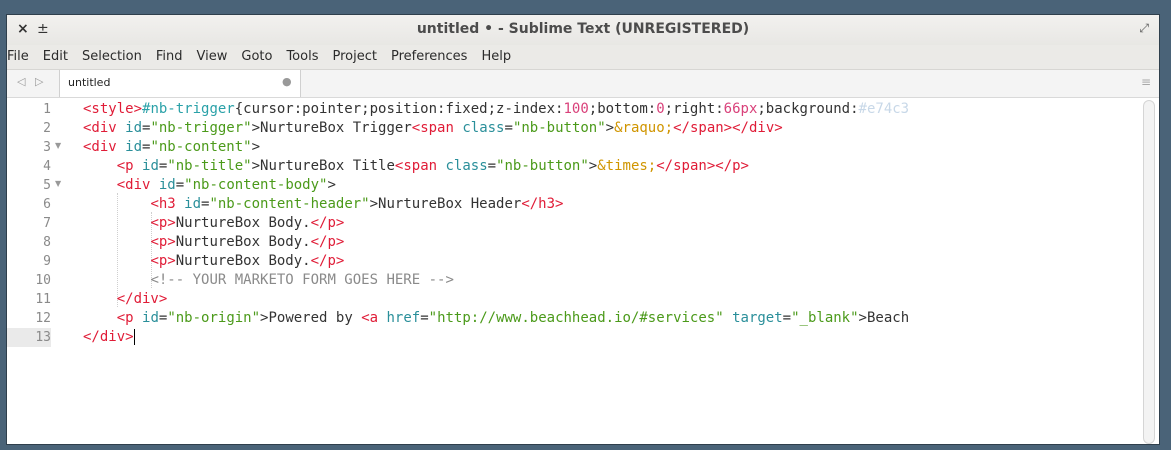 Image resolution: width=1171 pixels, height=450 pixels. Describe the element at coordinates (31, 81) in the screenshot. I see `tab-nav-arrows-icon: ◁ ▷` at that location.